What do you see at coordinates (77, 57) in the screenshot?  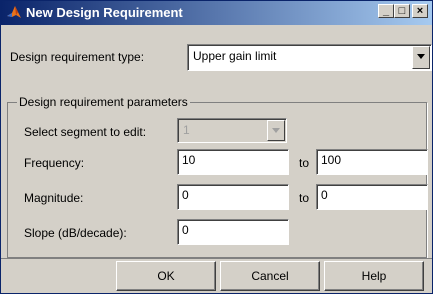 I see `requirement-type-label: Design requirement type:` at bounding box center [77, 57].